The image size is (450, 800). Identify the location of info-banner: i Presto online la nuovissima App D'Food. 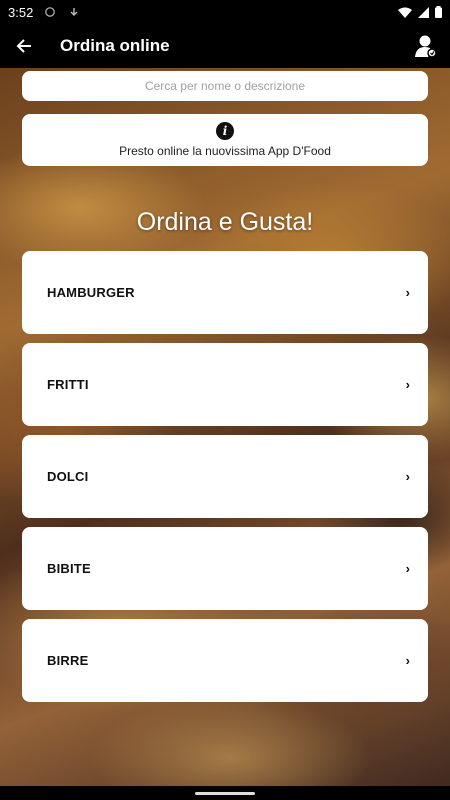
(225, 140).